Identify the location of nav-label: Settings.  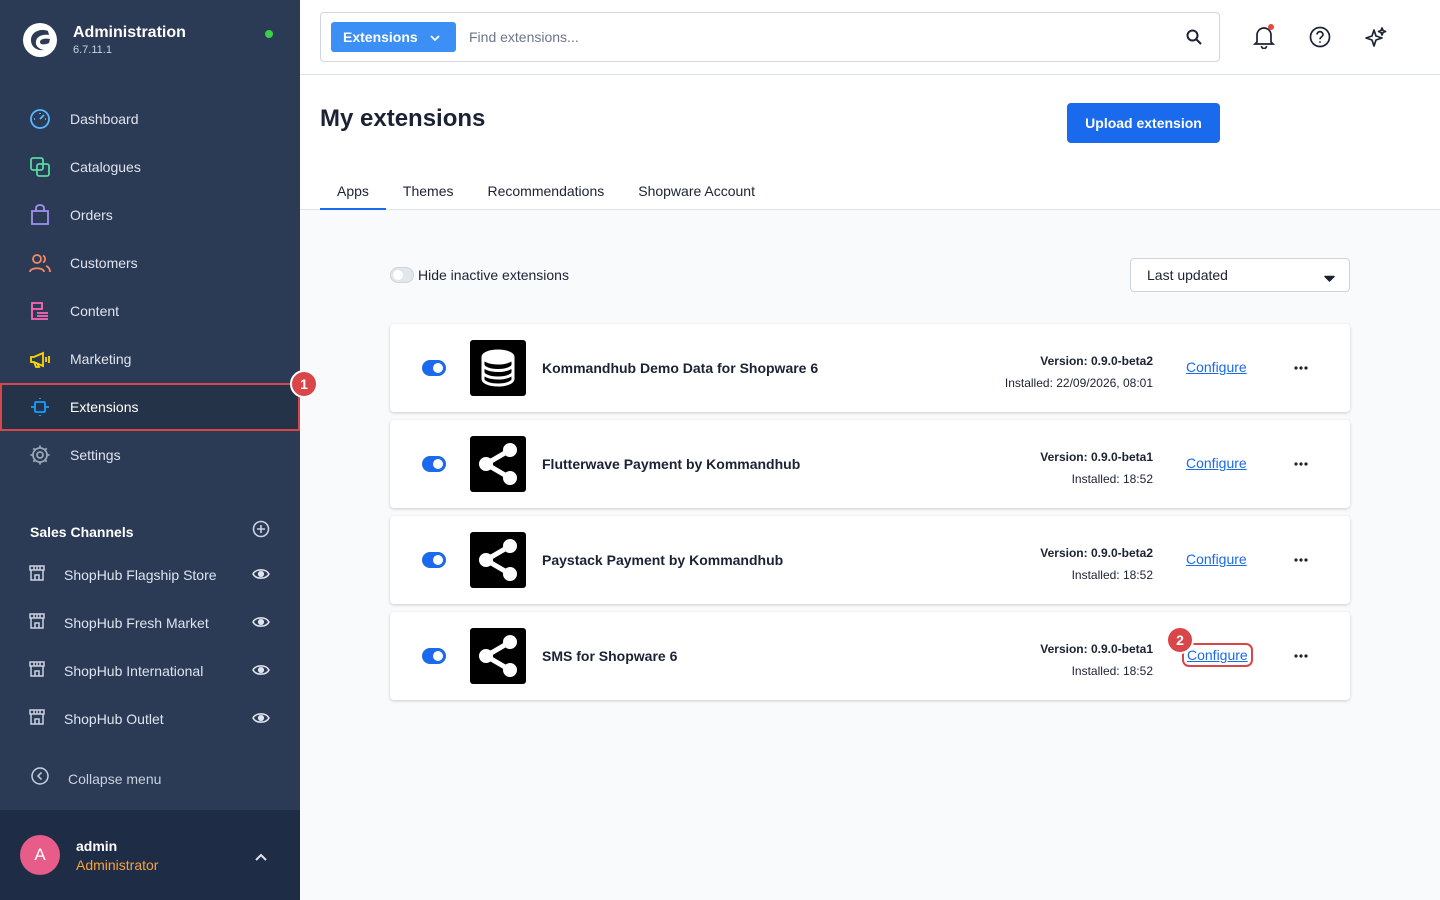
(95, 455).